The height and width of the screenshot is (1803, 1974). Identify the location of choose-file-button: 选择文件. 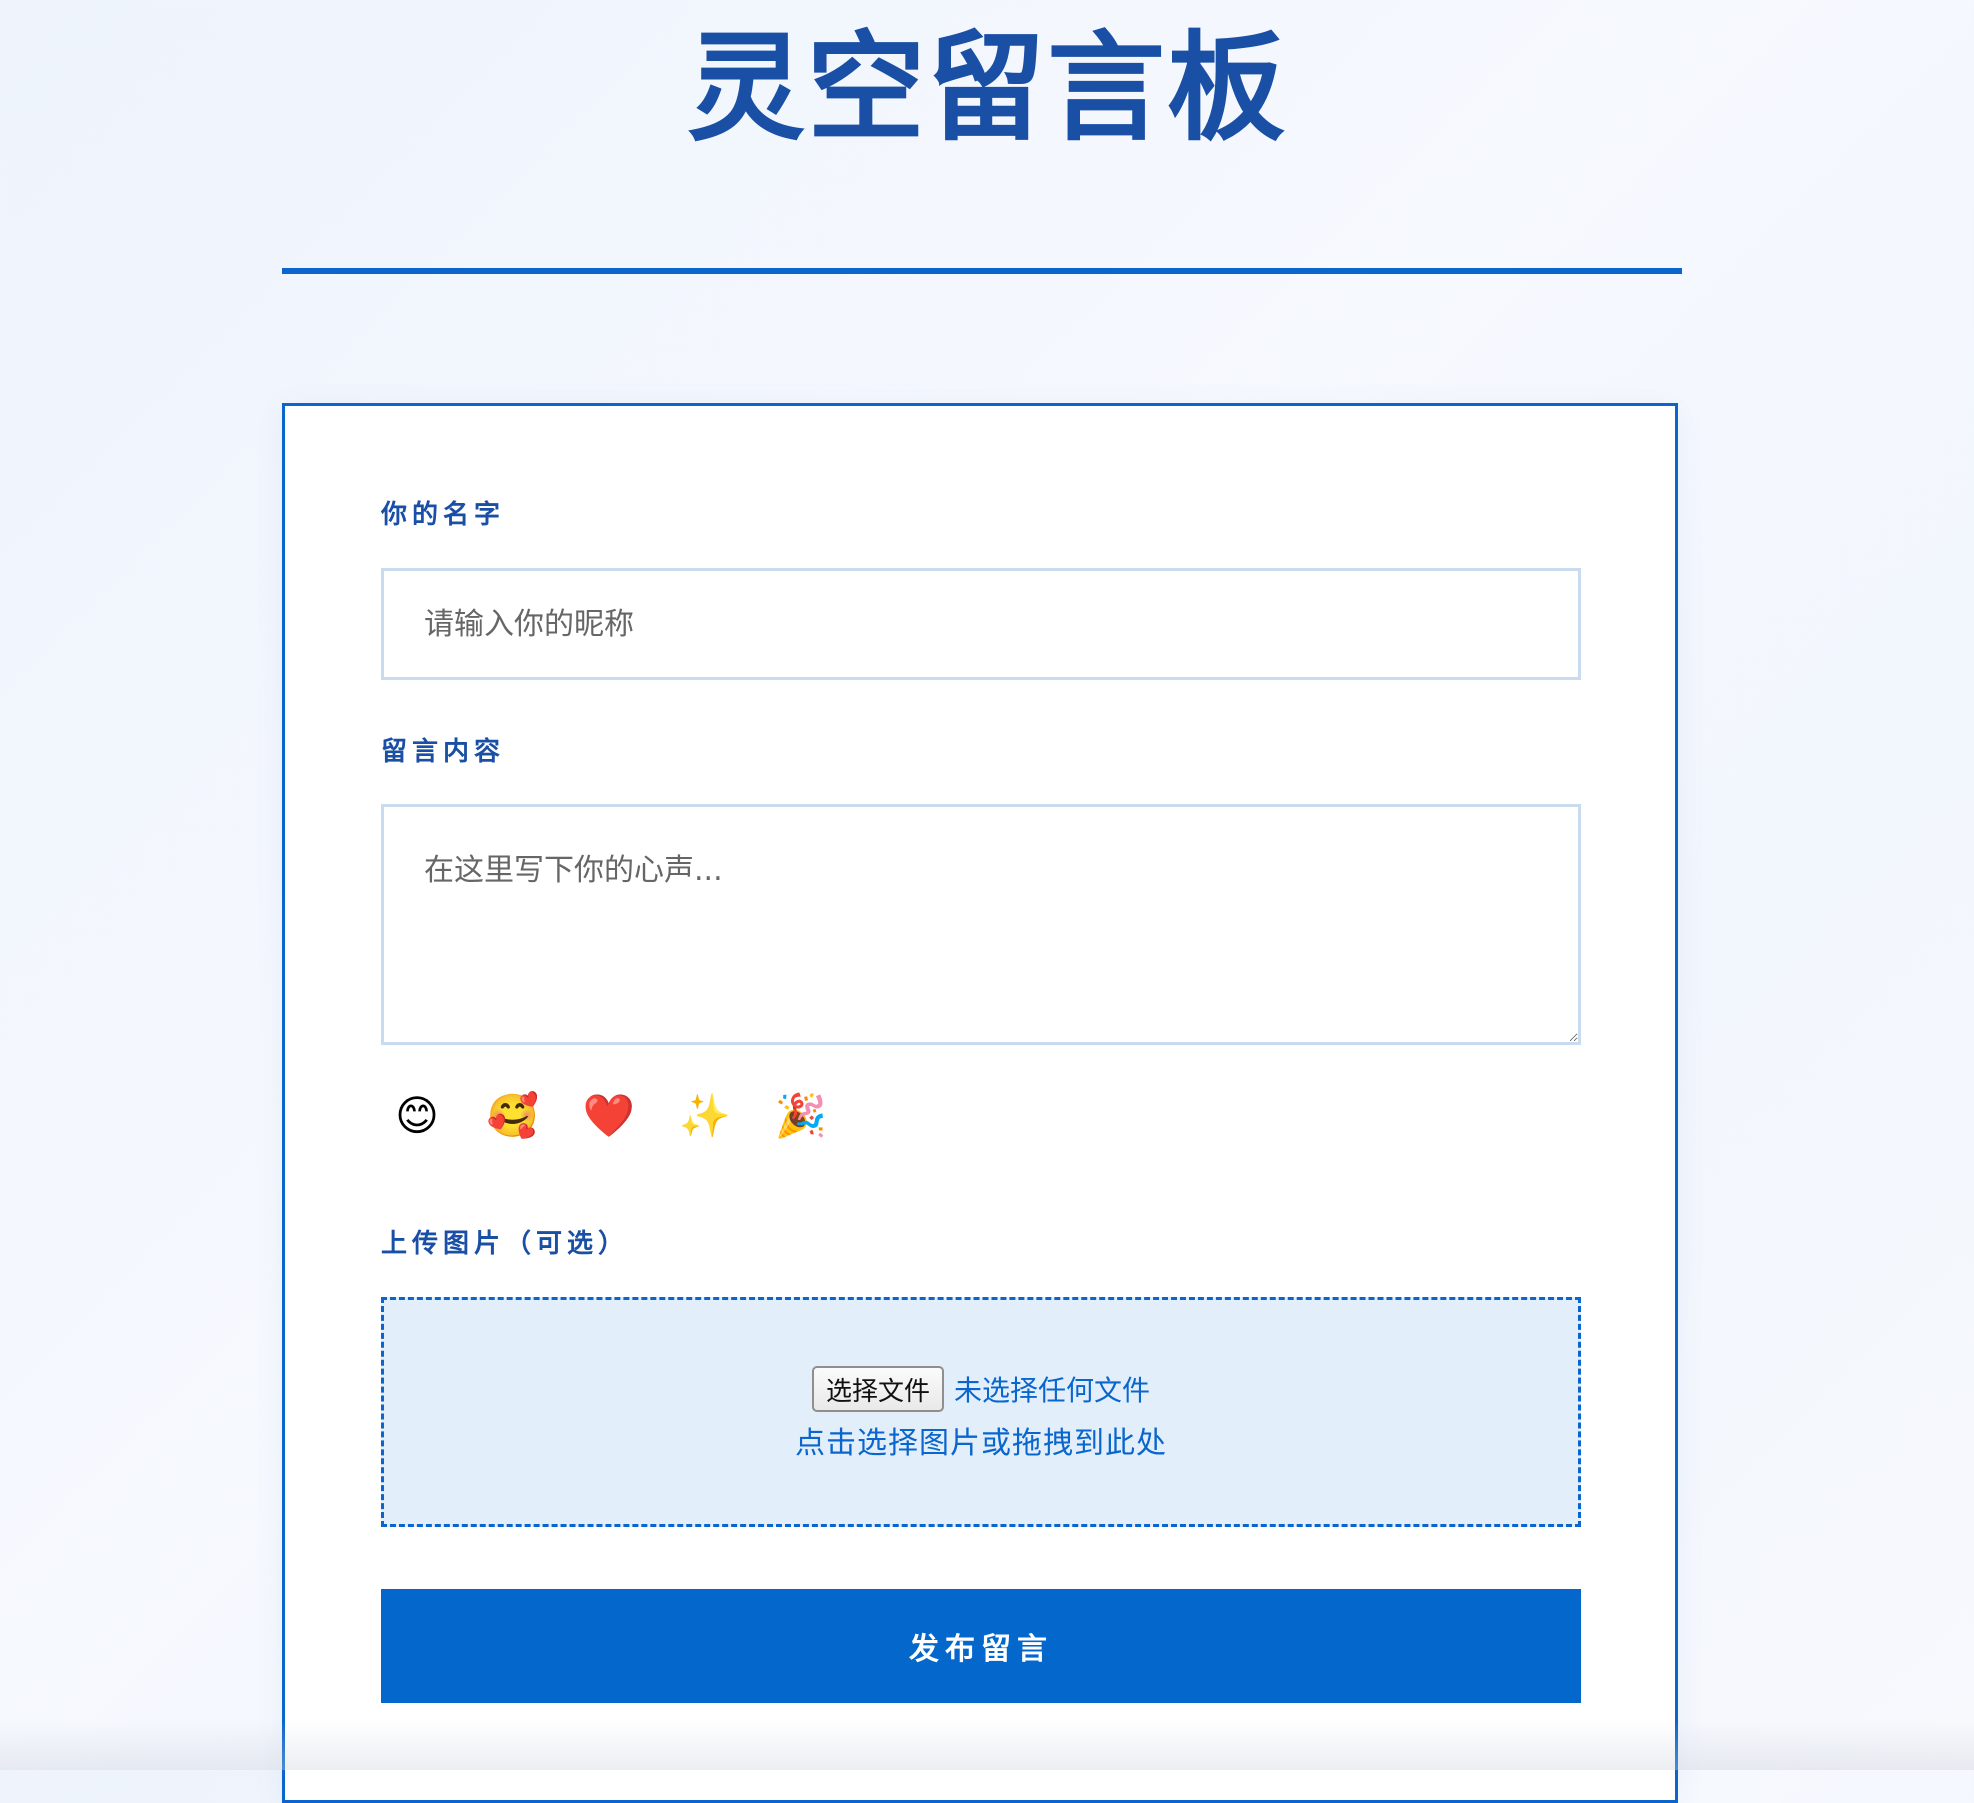
(877, 1389).